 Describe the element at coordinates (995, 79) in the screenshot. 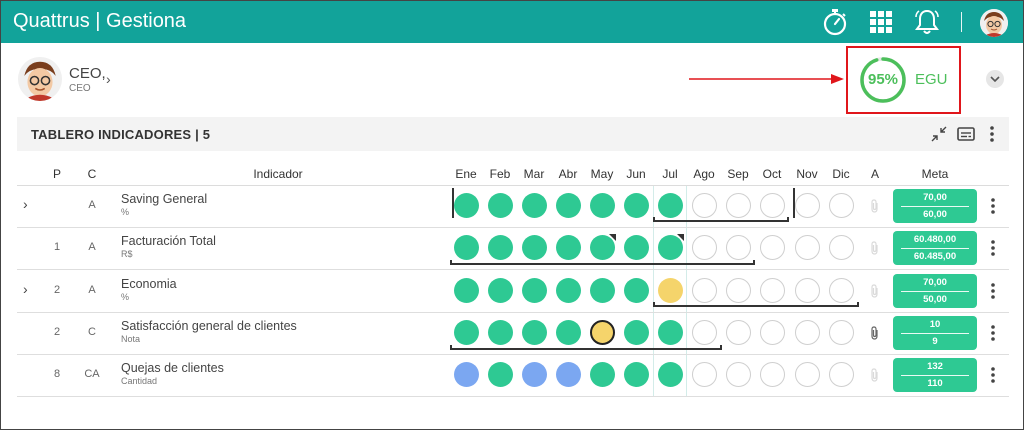

I see `collapse-button` at that location.